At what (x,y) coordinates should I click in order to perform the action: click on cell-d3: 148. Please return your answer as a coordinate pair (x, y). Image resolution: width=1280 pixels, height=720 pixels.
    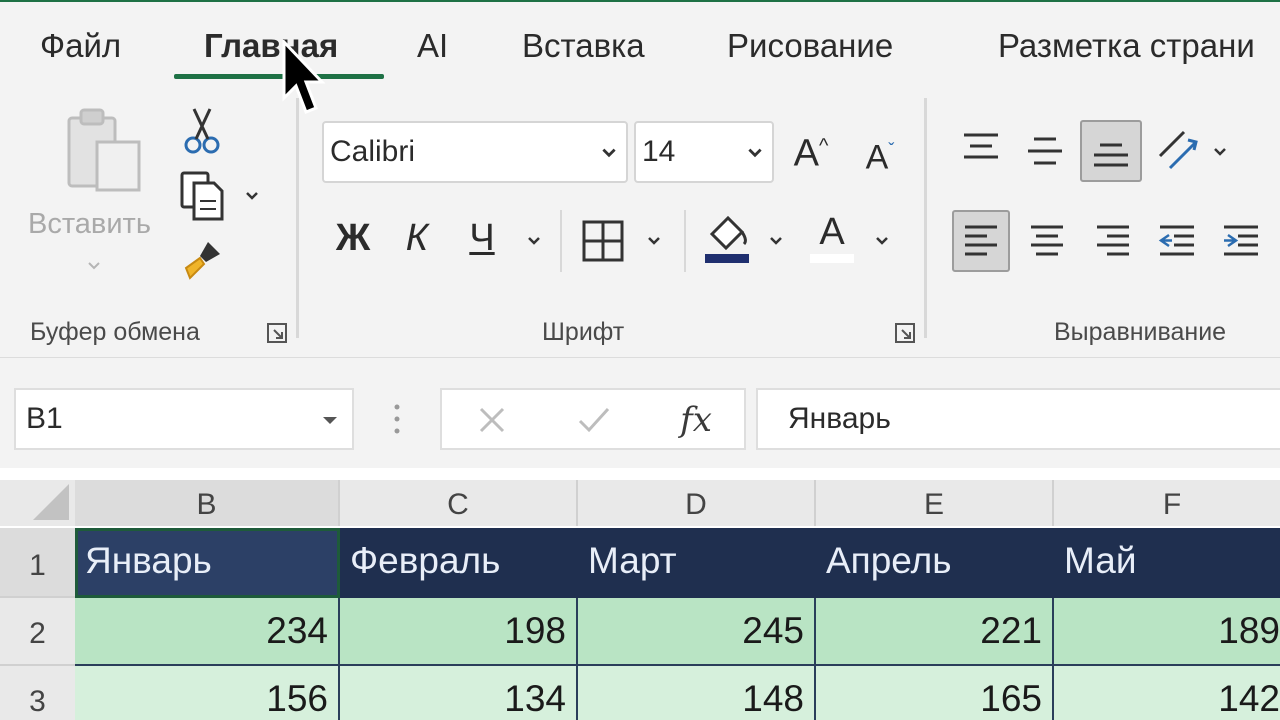
    Looking at the image, I should click on (697, 693).